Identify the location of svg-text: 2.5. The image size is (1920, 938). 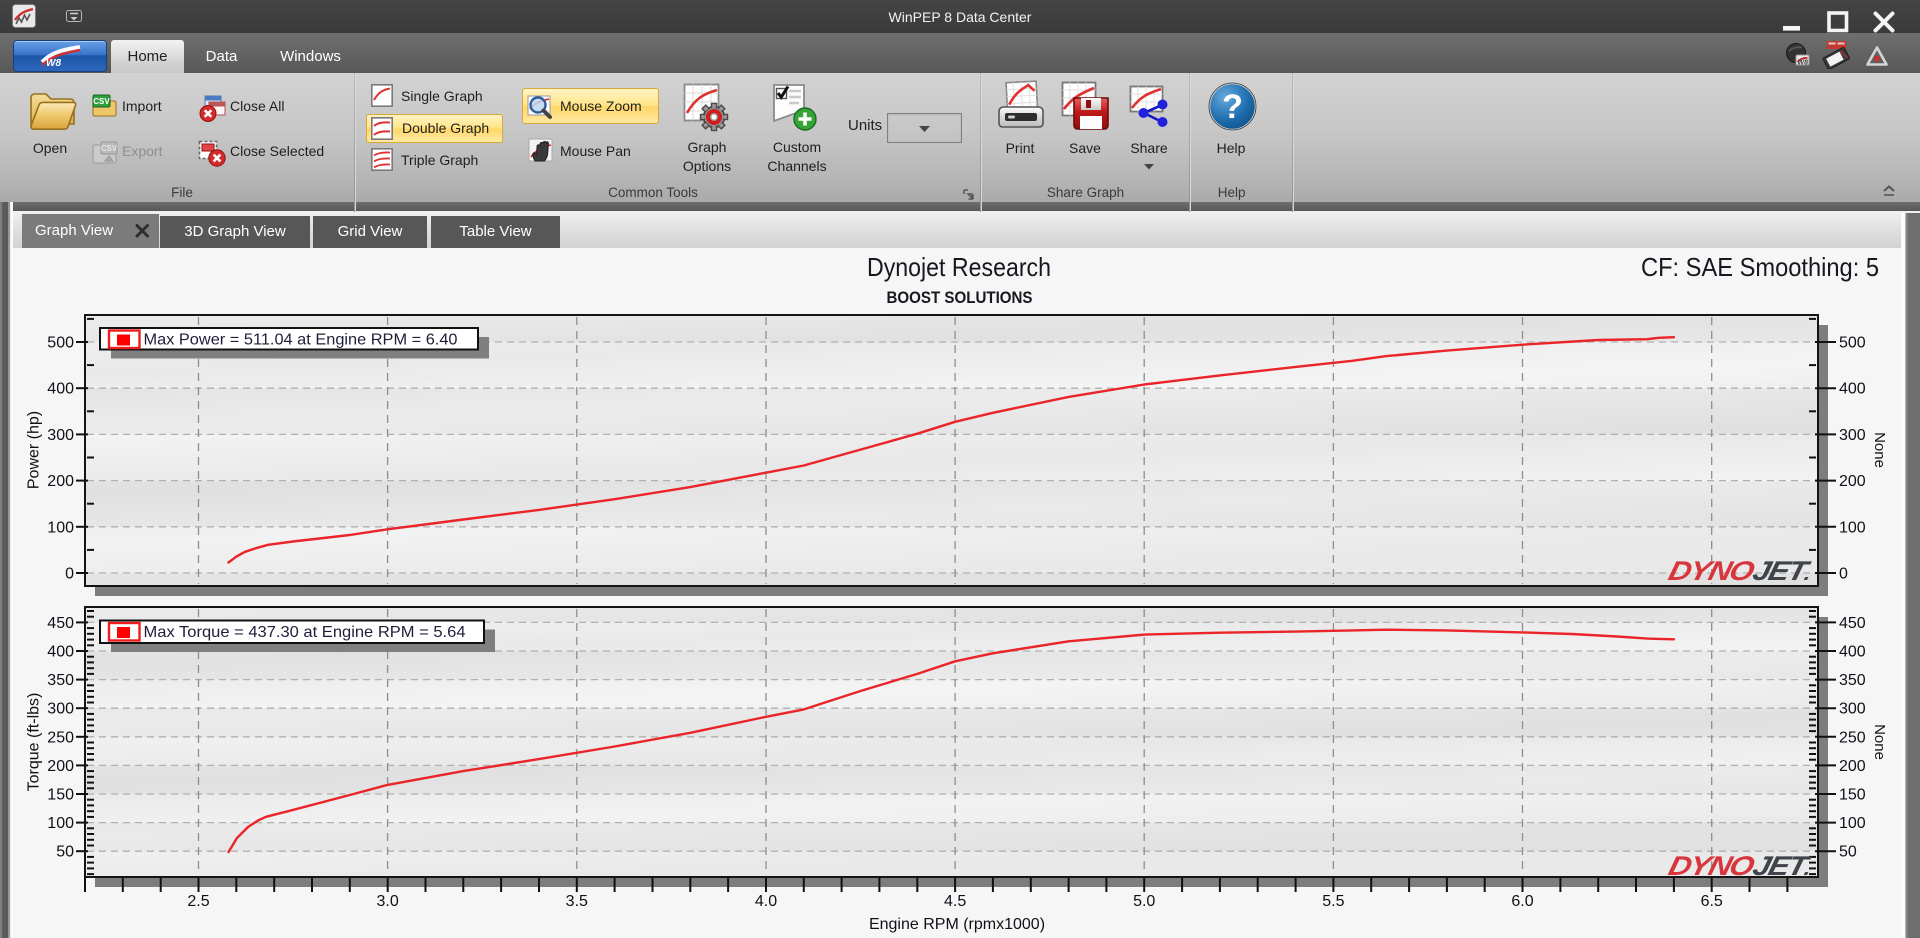
(198, 901).